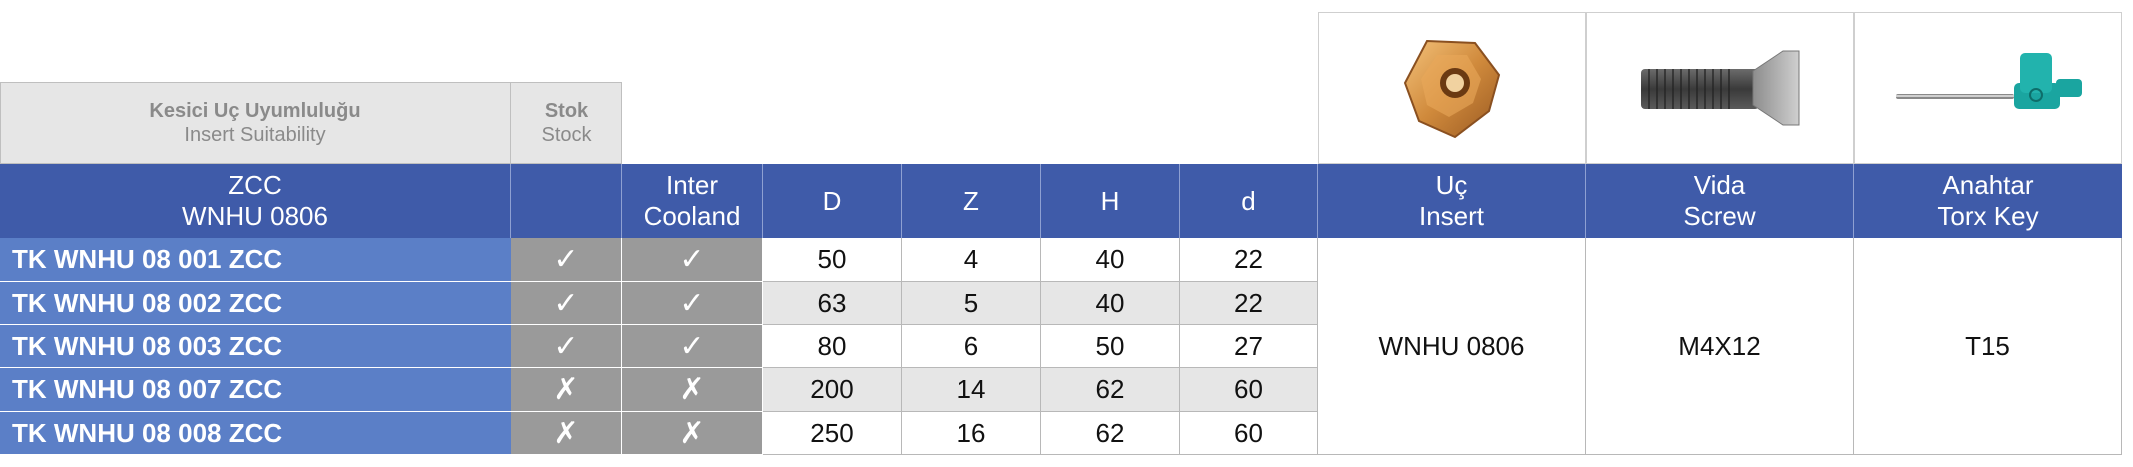 The width and height of the screenshot is (2133, 467). I want to click on insert-image-icon, so click(1452, 89).